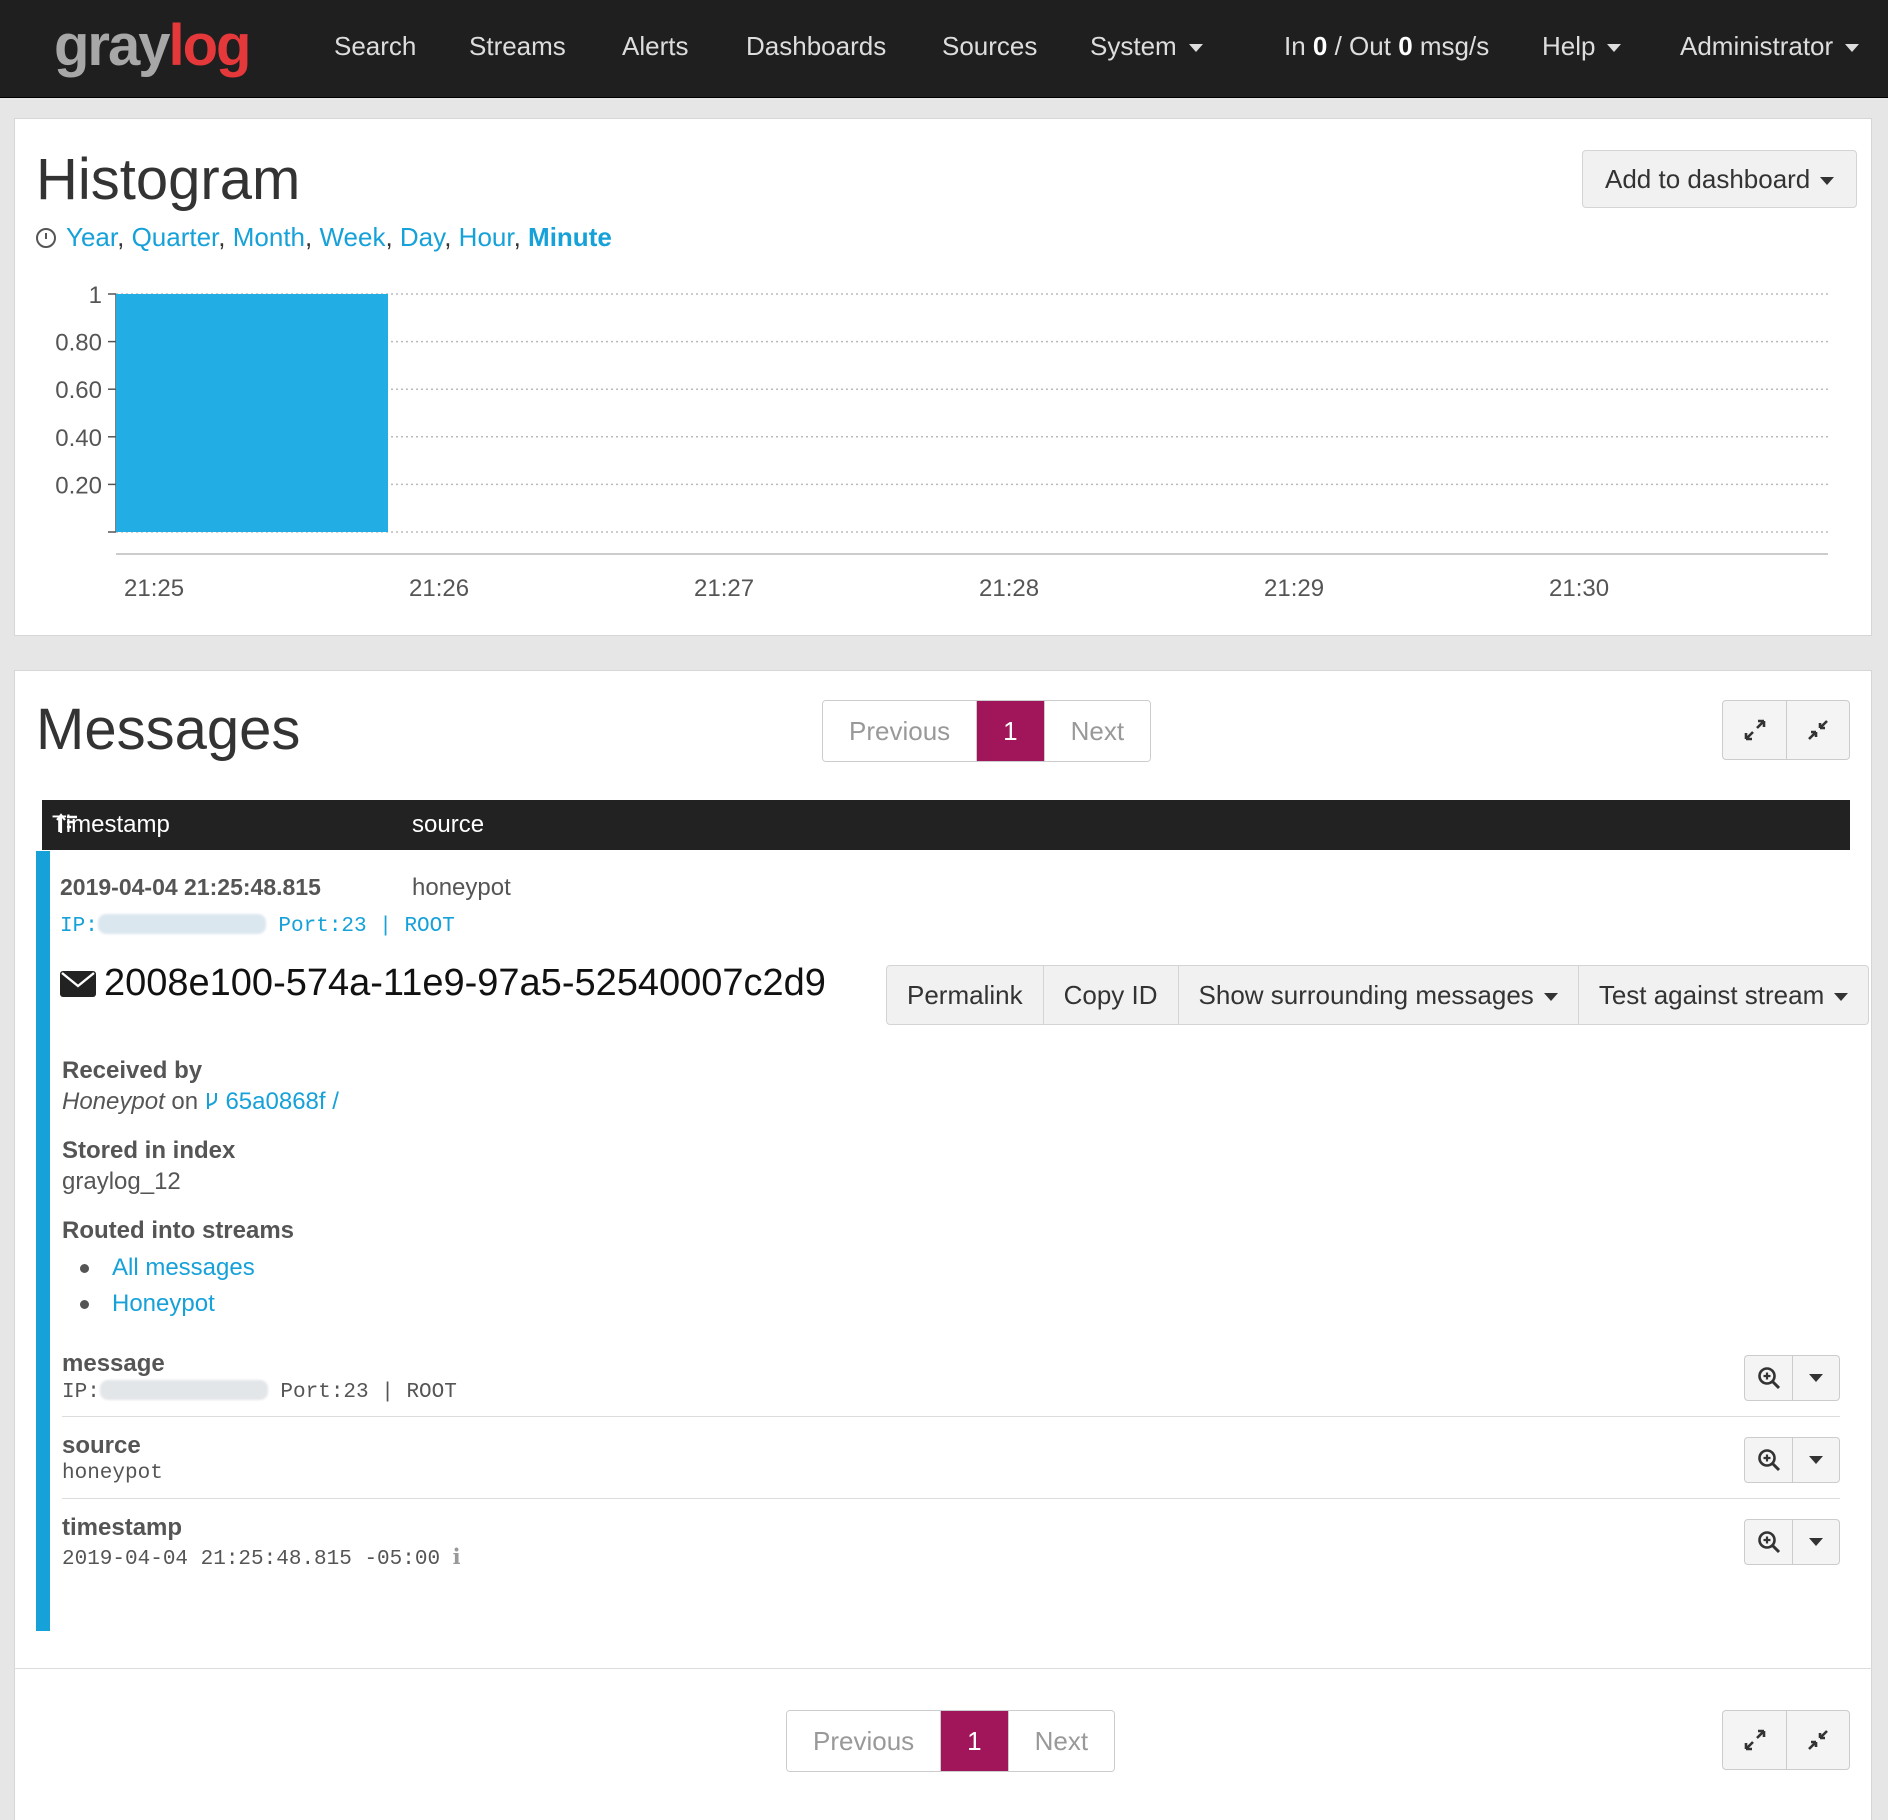 The image size is (1888, 1820). I want to click on y-tick-label: 0.20, so click(78, 485).